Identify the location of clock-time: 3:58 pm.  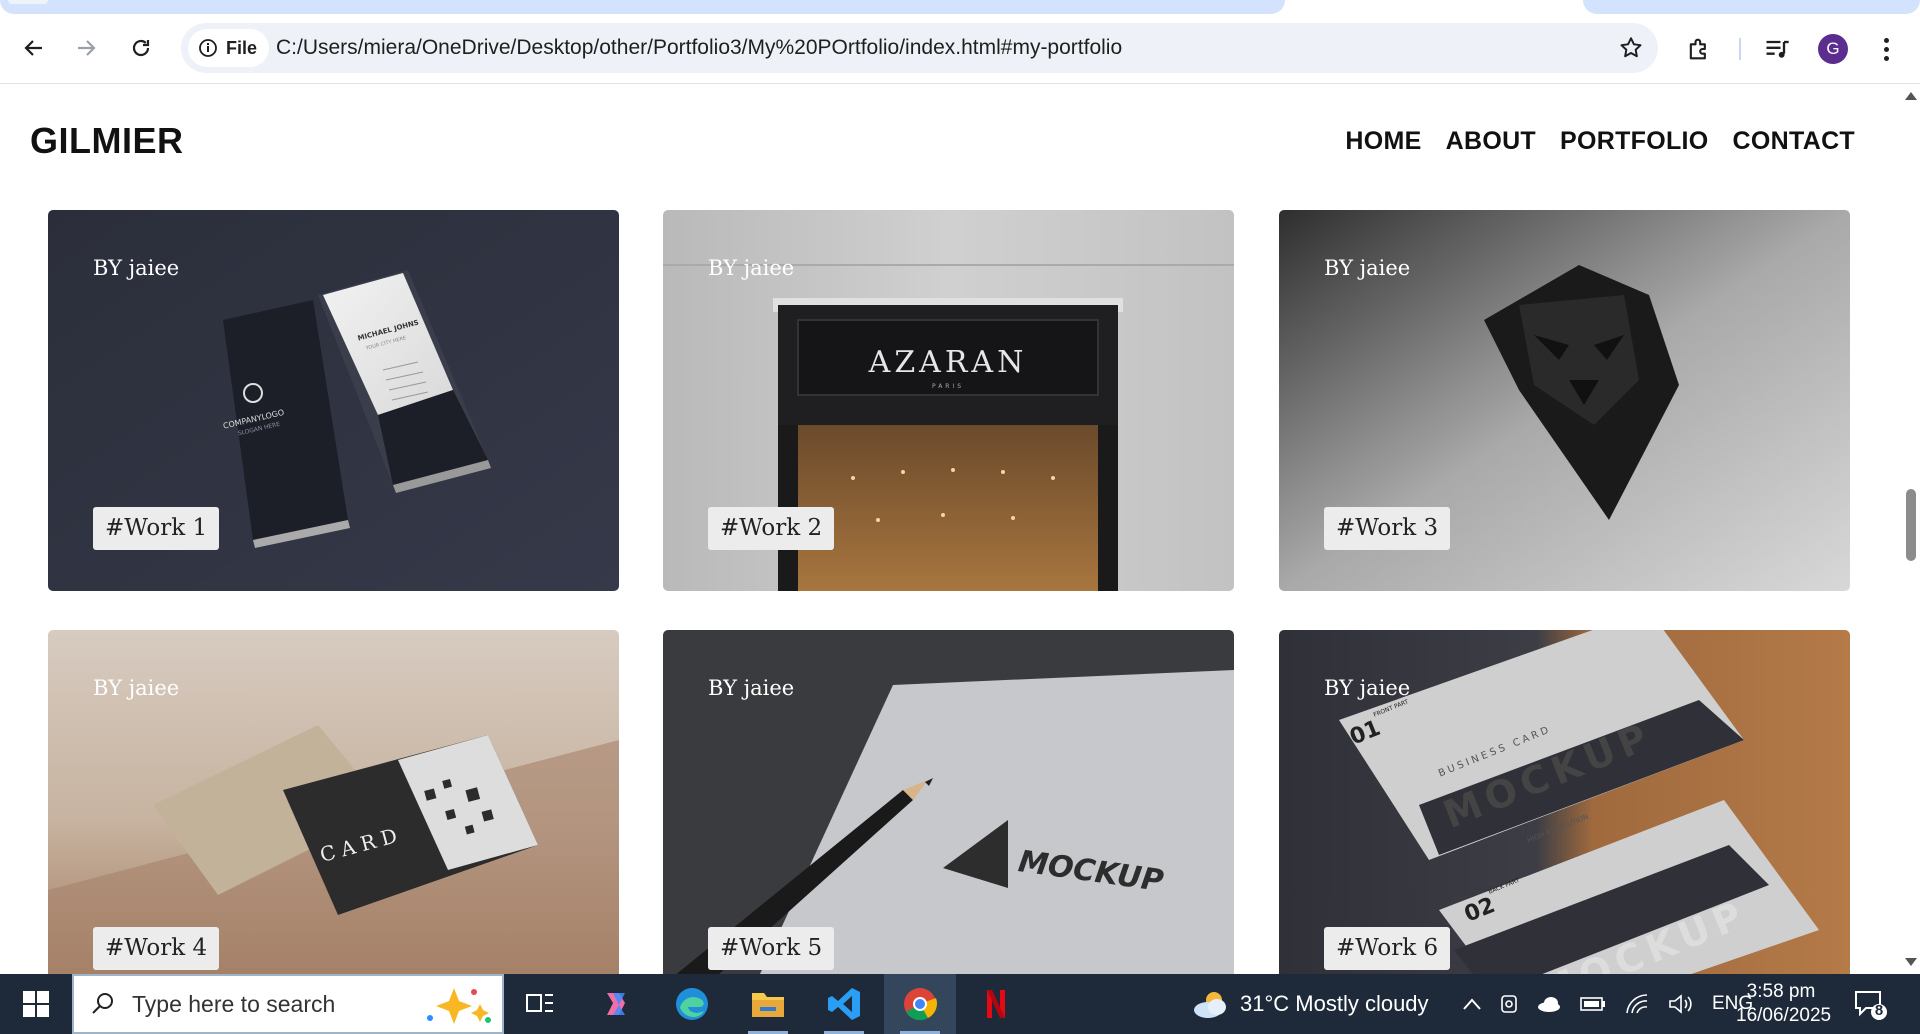
(1781, 991).